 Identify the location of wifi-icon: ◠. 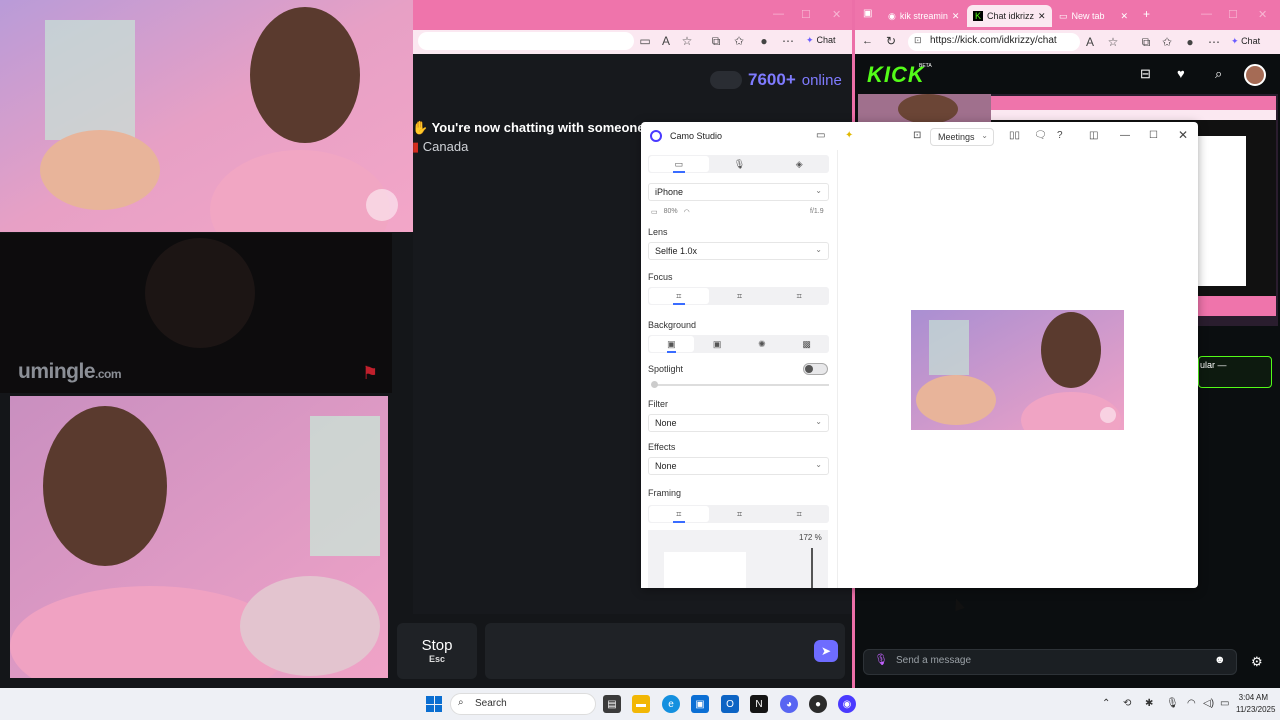
(1191, 703).